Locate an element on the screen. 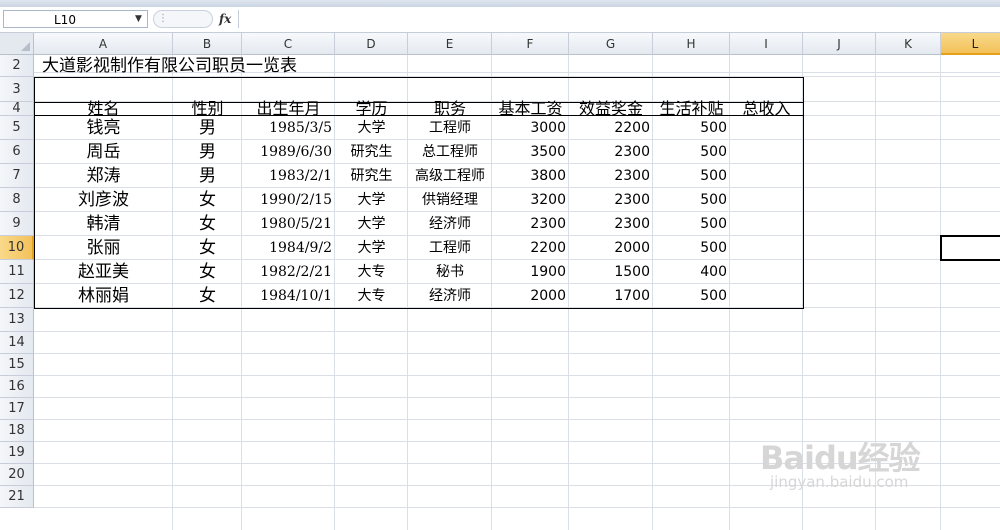  table-header-4: 职务 is located at coordinates (450, 109).